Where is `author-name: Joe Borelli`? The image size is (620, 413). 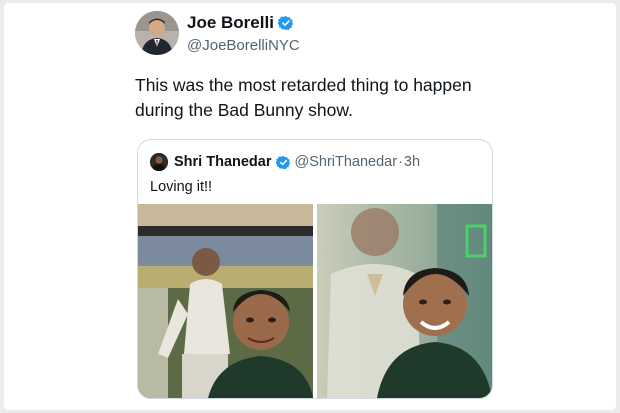
author-name: Joe Borelli is located at coordinates (230, 23).